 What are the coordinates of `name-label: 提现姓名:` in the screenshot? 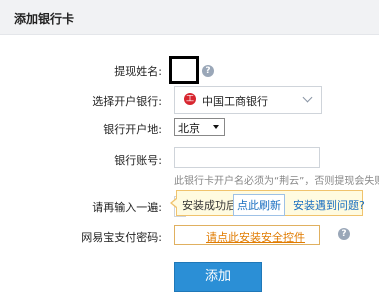 It's located at (138, 71).